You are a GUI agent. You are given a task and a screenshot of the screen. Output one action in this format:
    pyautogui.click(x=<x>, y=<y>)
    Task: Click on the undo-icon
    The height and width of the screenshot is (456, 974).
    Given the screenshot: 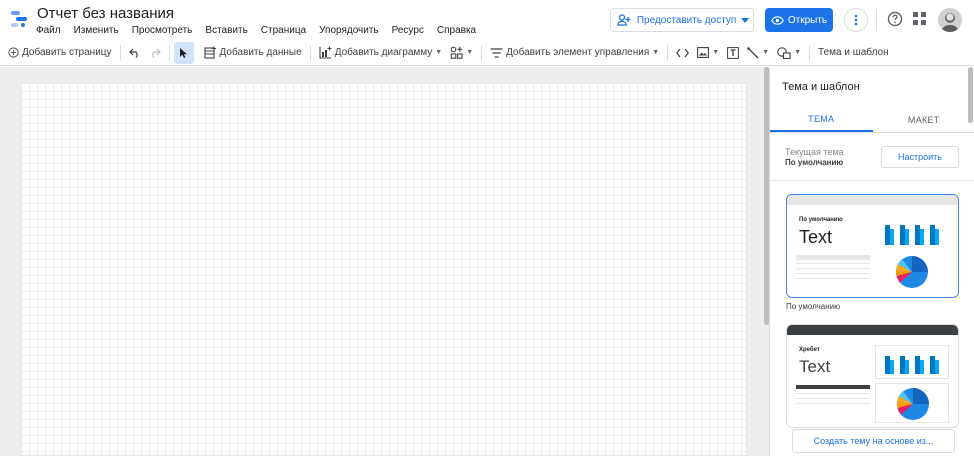 What is the action you would take?
    pyautogui.click(x=133, y=53)
    